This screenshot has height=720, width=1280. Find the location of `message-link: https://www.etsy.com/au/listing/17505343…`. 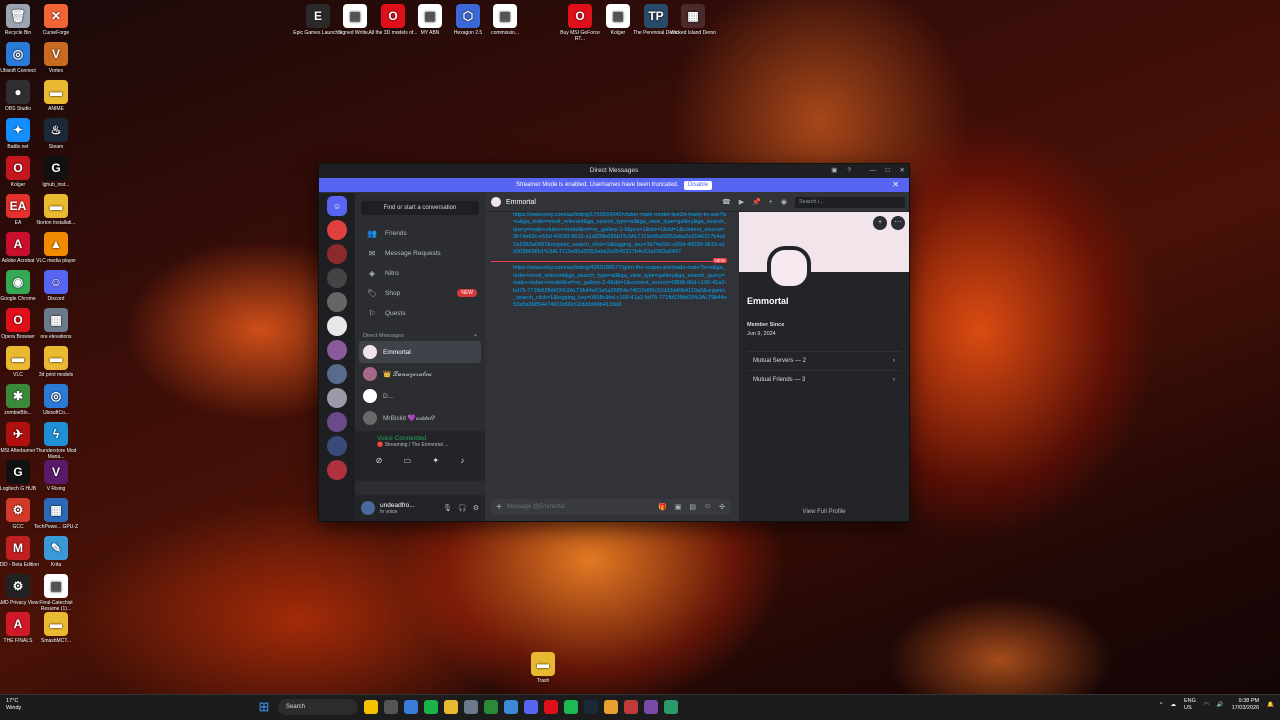

message-link: https://www.etsy.com/au/listing/17505343… is located at coordinates (609, 234).